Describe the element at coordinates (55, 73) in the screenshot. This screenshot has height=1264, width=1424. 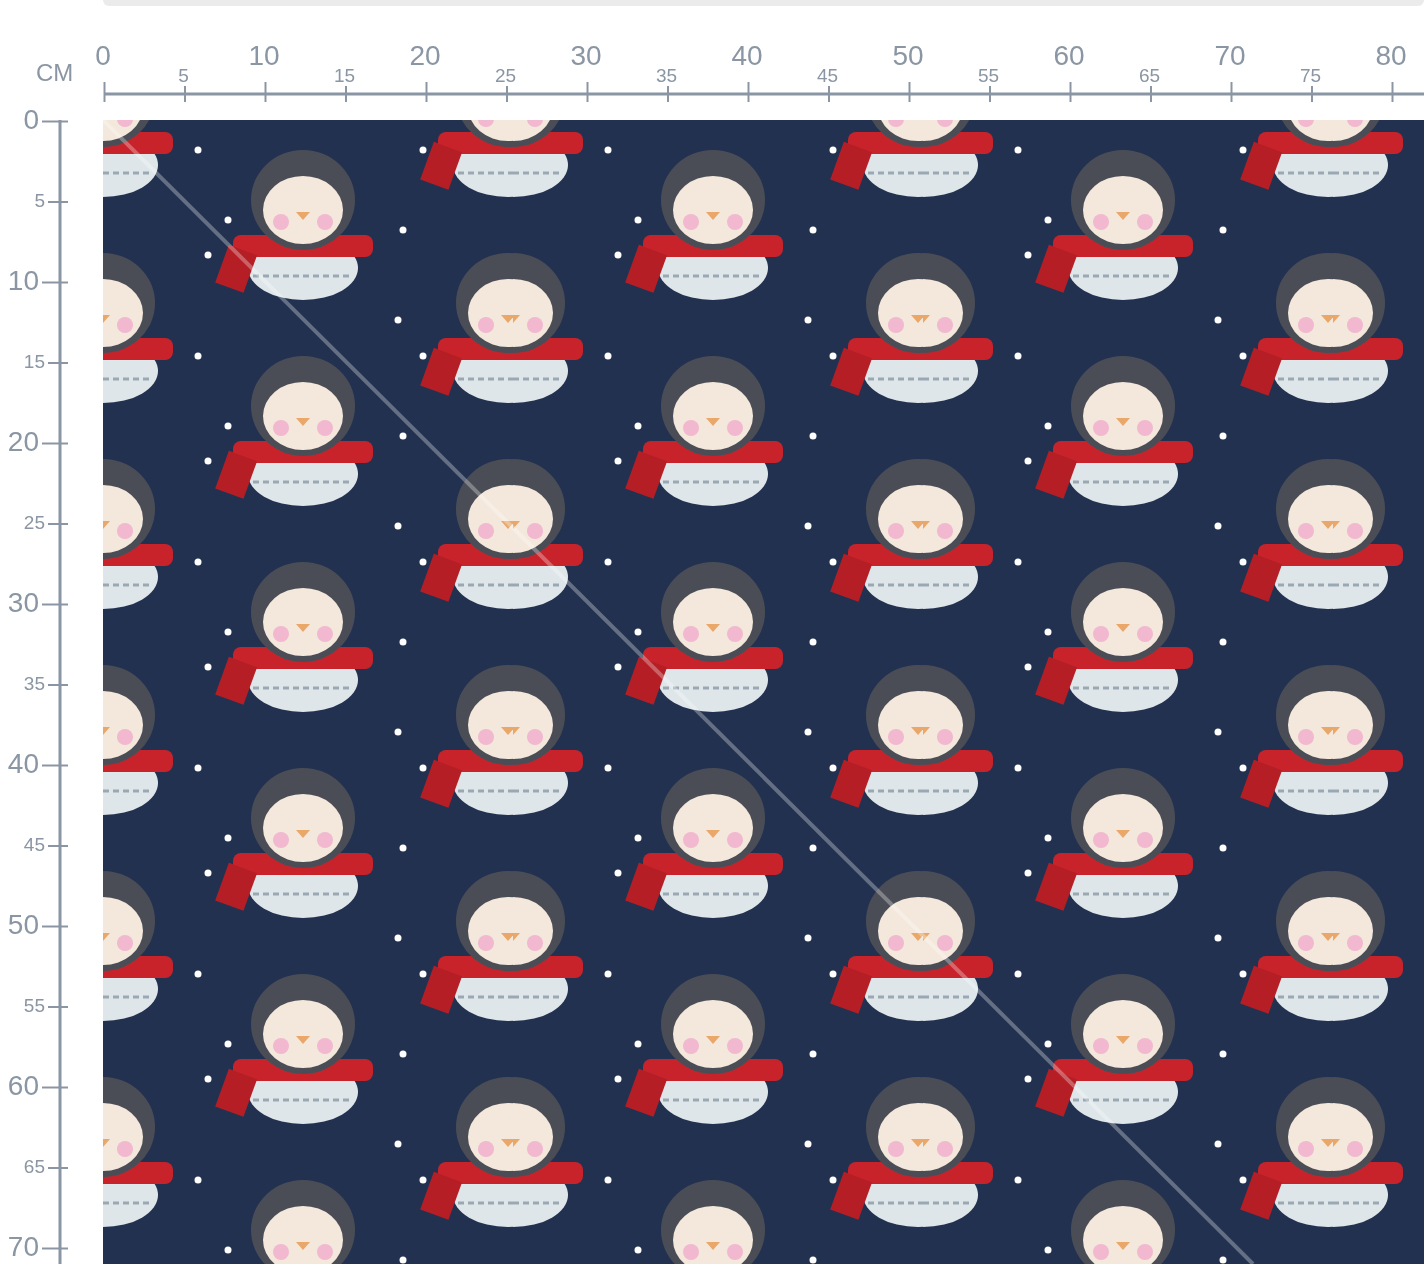
I see `unit-label: CM` at that location.